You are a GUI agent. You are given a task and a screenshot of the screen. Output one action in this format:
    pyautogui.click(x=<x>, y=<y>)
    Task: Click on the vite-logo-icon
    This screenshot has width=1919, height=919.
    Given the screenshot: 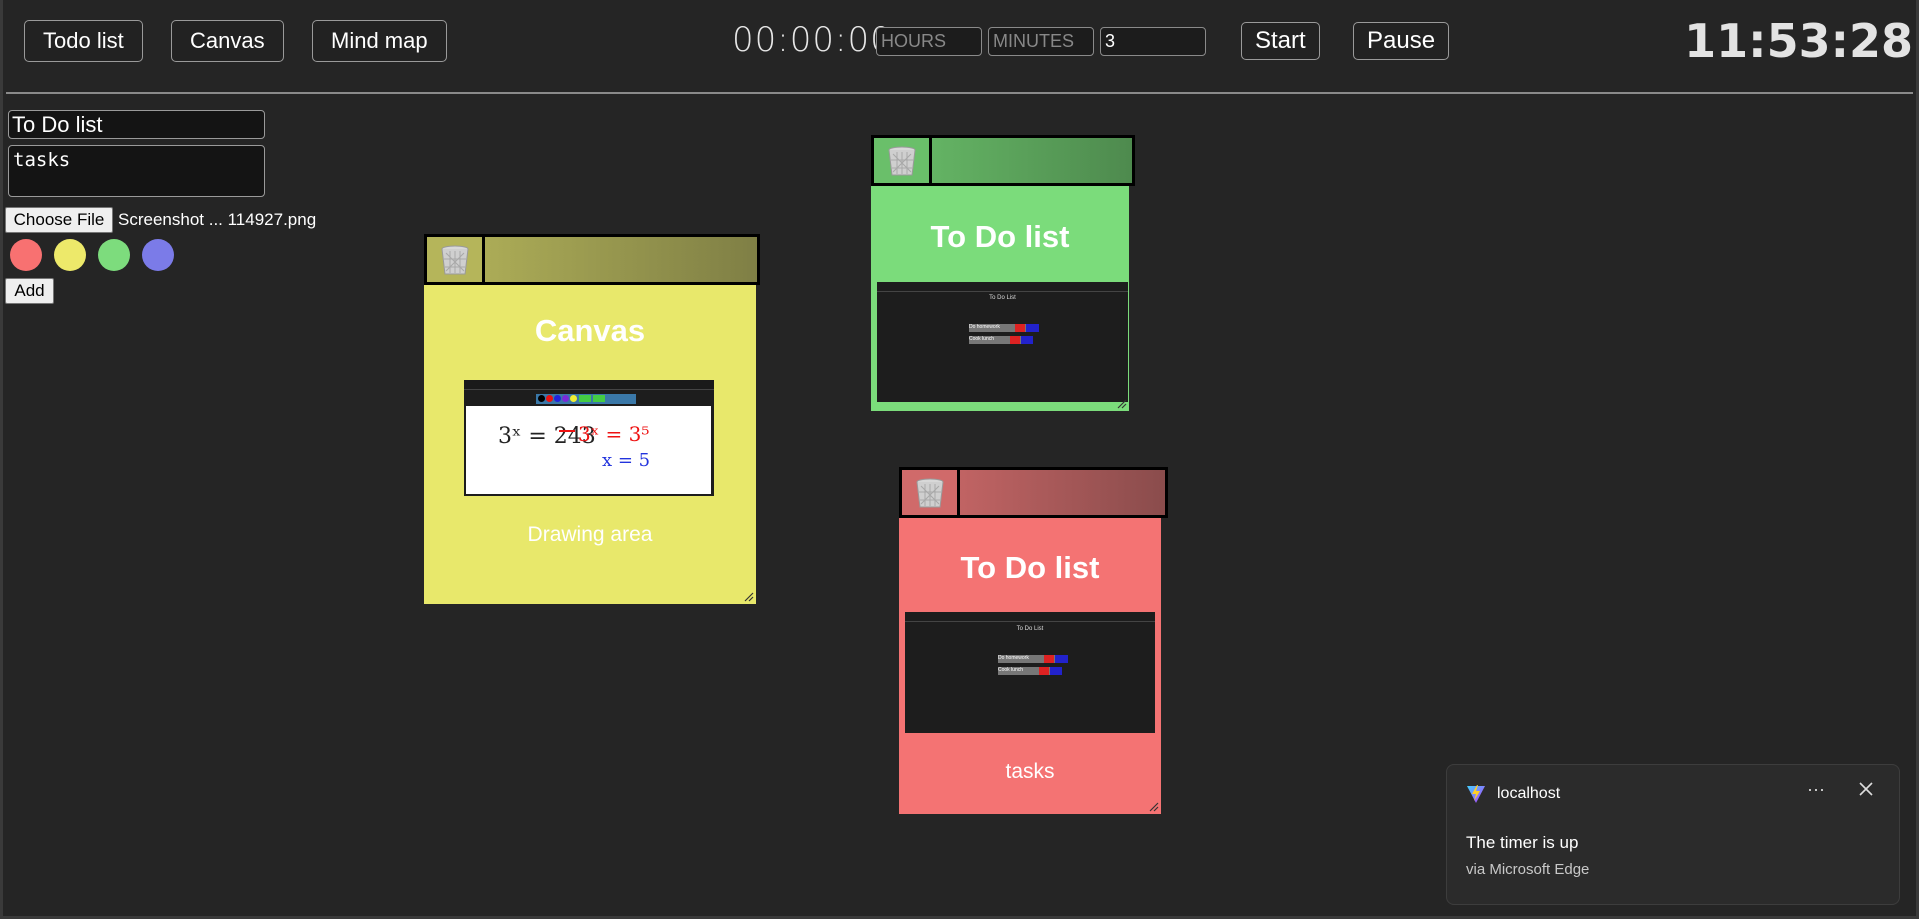 What is the action you would take?
    pyautogui.click(x=1476, y=794)
    